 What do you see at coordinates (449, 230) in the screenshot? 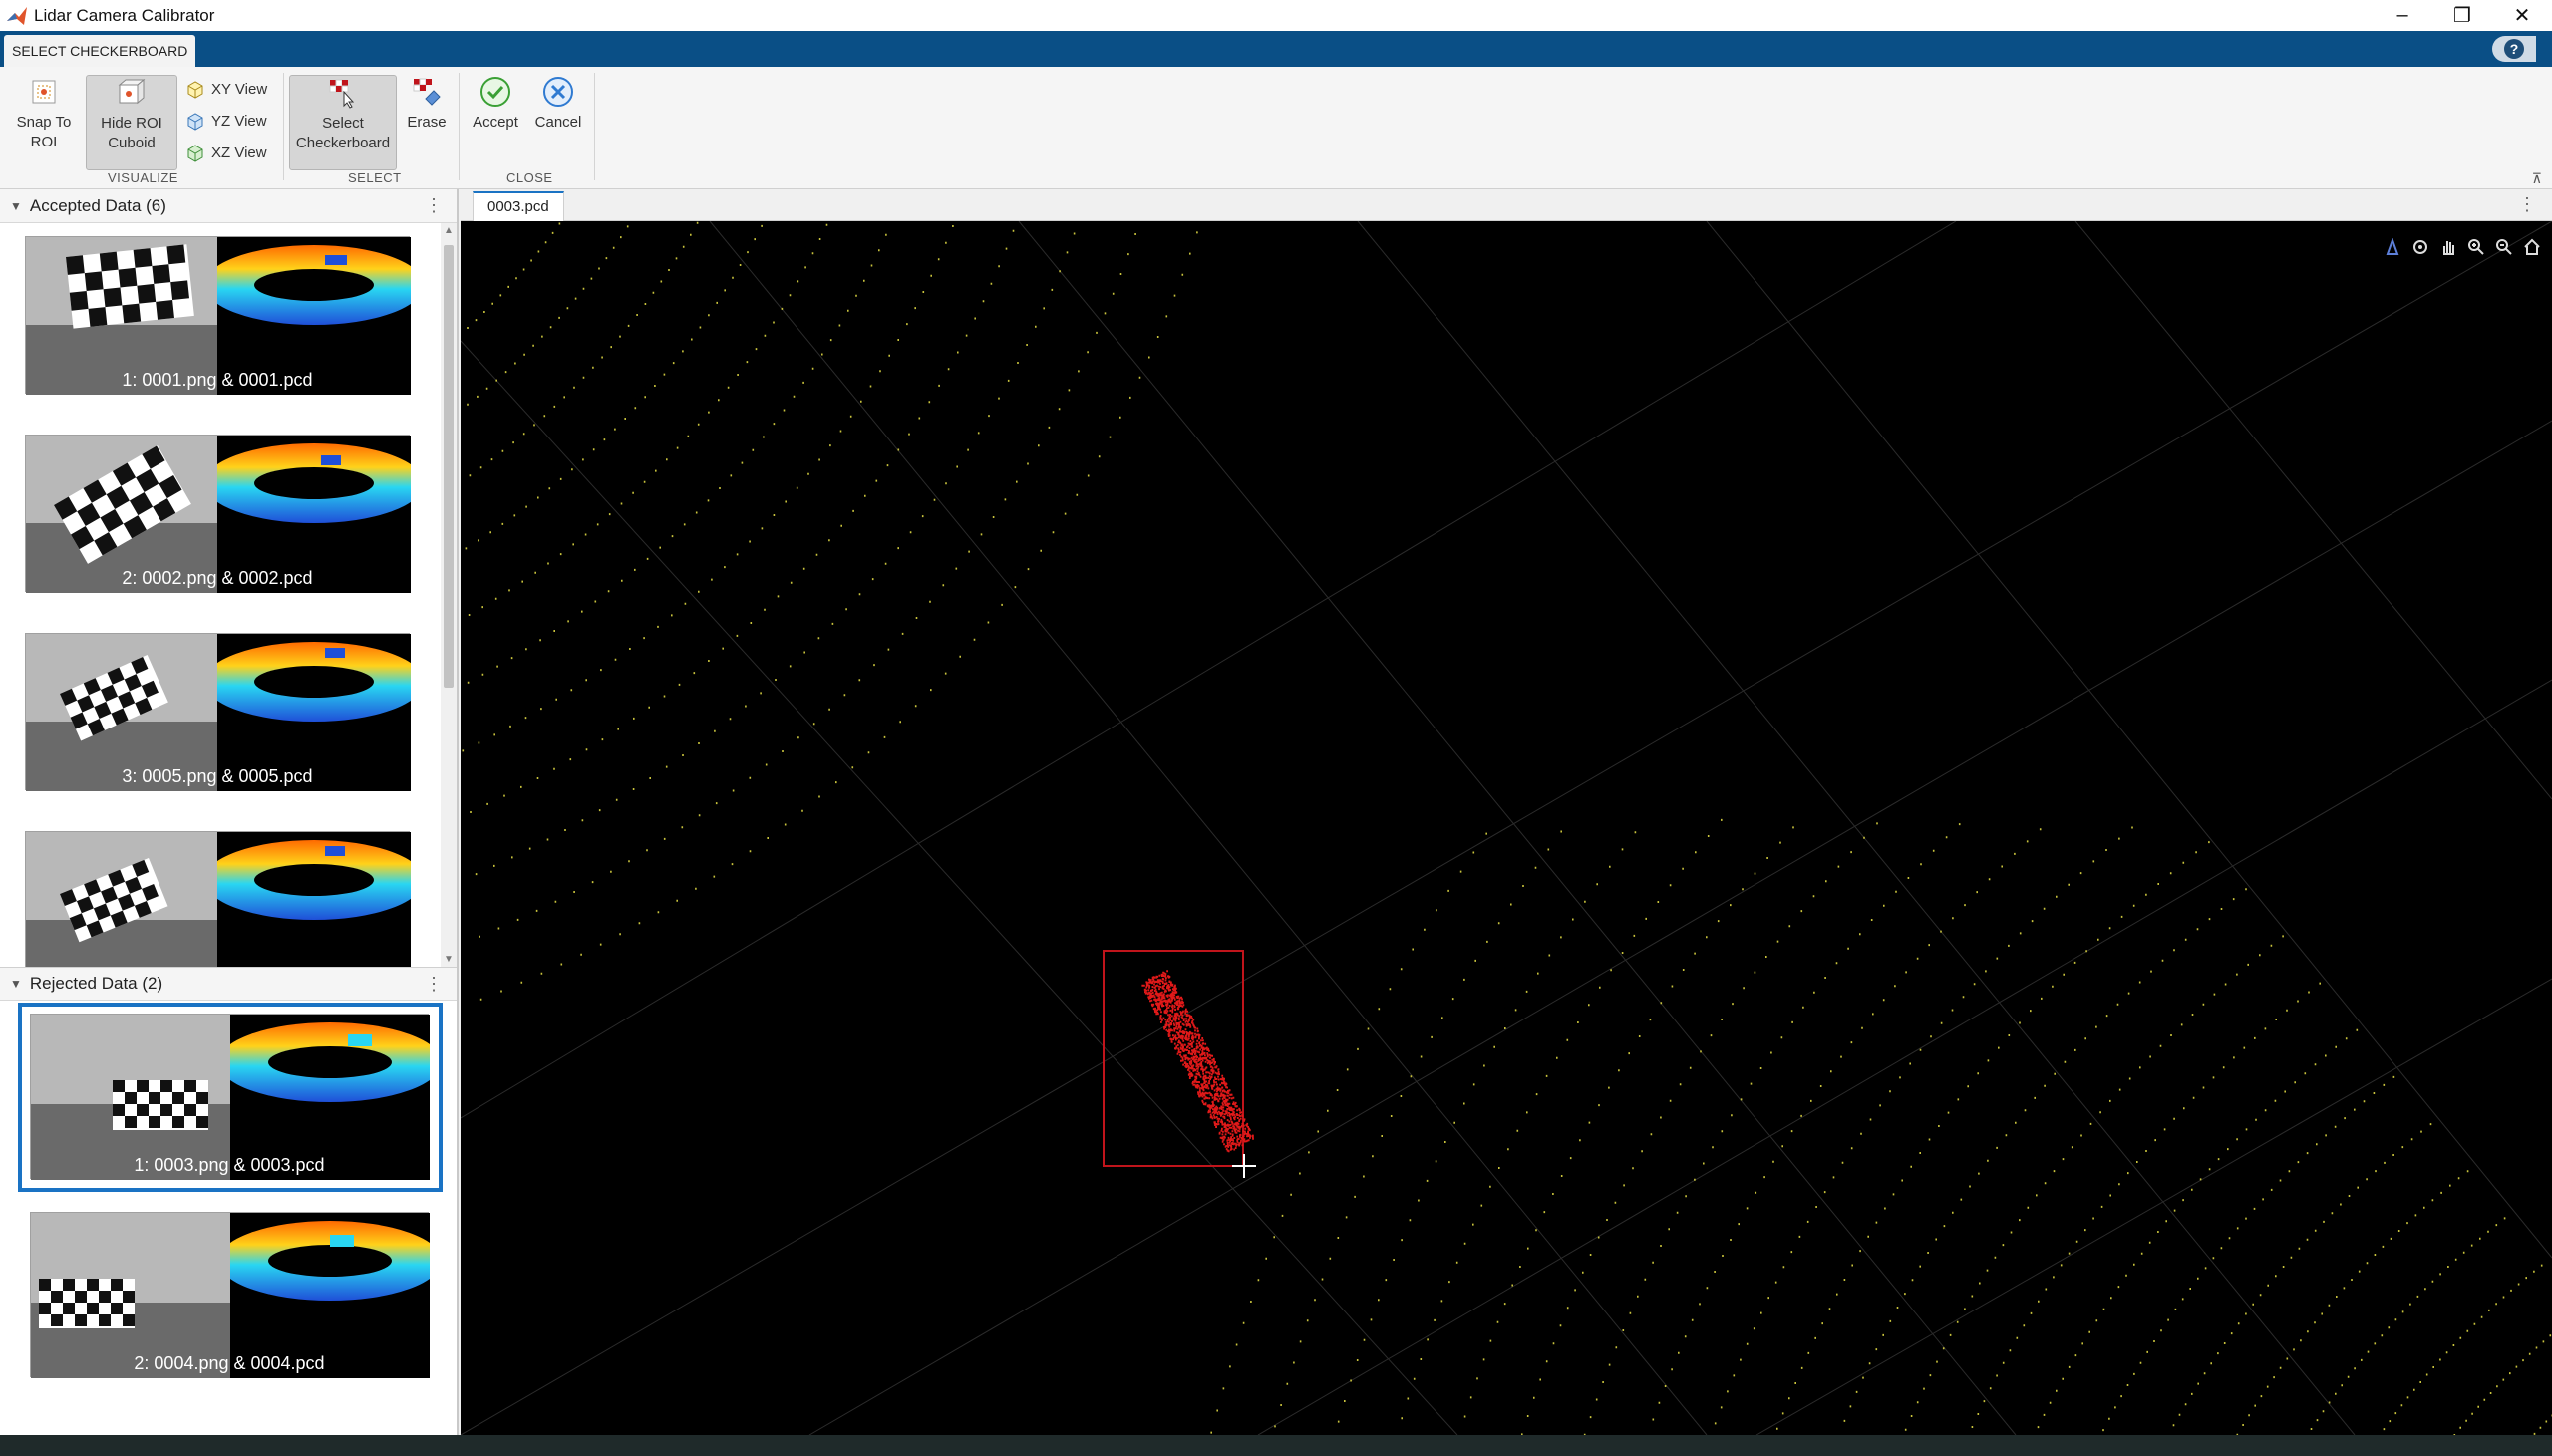
I see `scroll-up-icon: ▲` at bounding box center [449, 230].